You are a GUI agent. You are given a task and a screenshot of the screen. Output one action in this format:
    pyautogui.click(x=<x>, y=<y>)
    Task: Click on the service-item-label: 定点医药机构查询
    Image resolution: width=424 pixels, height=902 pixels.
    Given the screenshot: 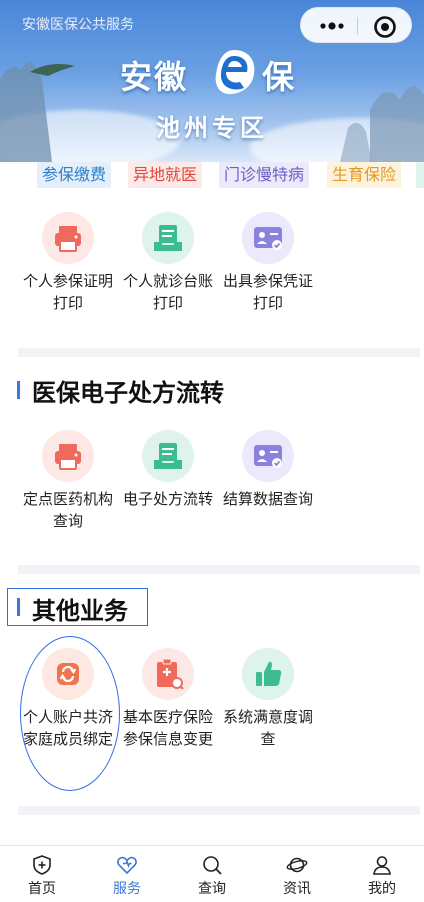 What is the action you would take?
    pyautogui.click(x=67, y=510)
    